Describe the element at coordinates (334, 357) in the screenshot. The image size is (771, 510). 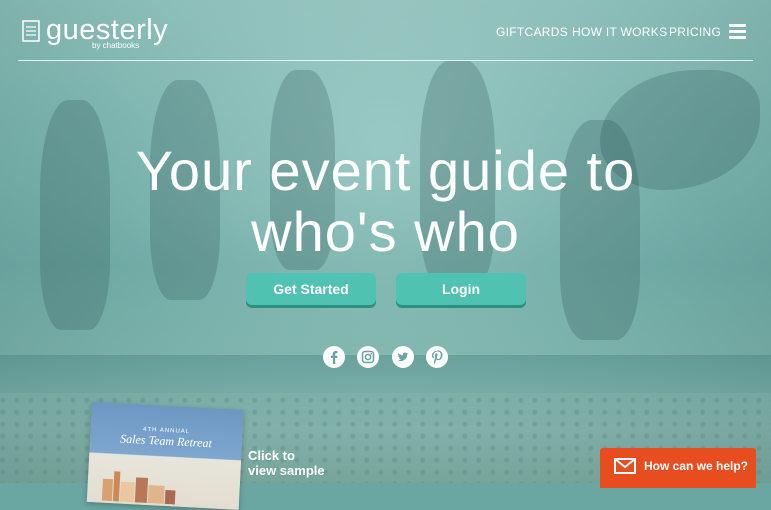
I see `facebook-icon` at that location.